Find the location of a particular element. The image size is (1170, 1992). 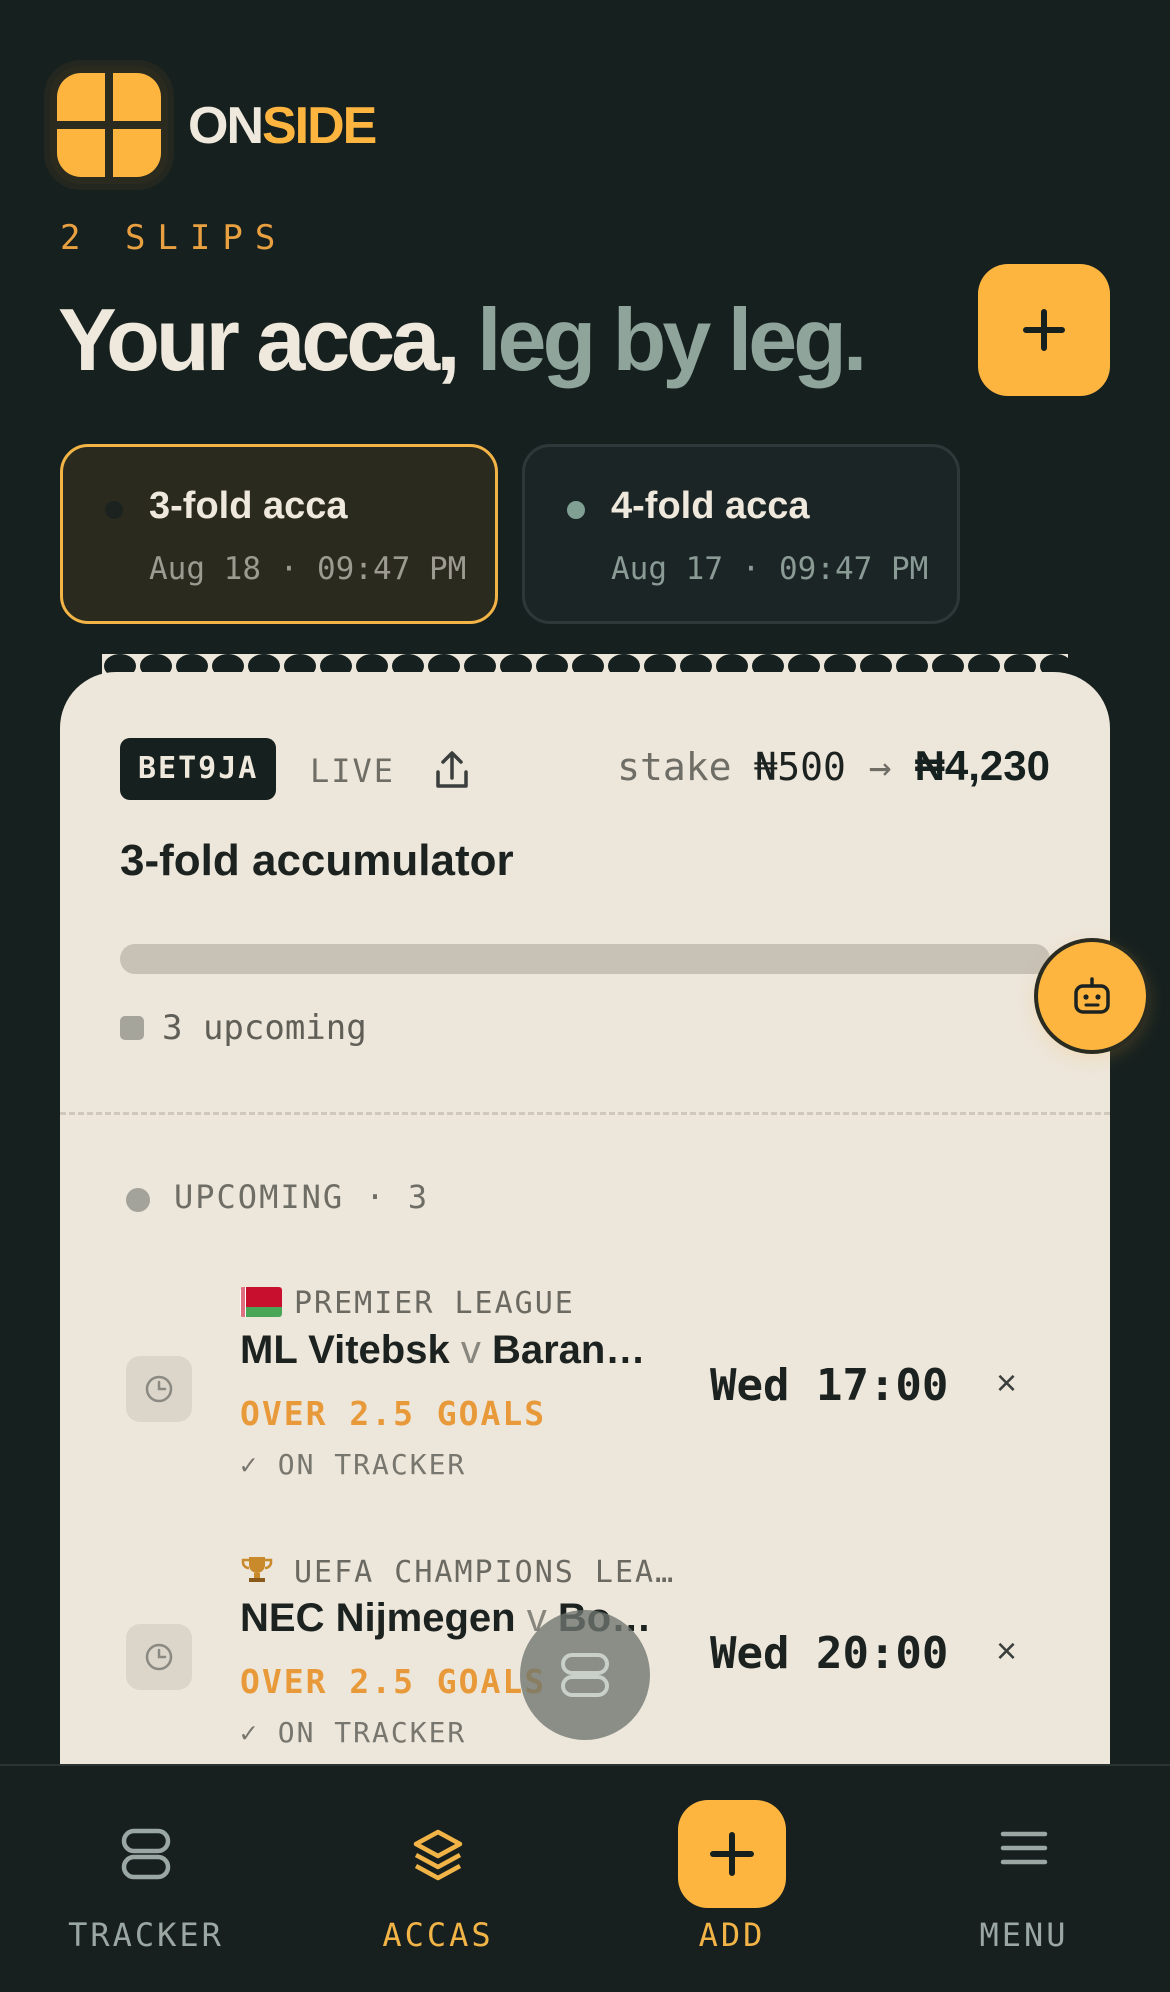

slip-tab-date: Aug 18 · 09:47 PM is located at coordinates (308, 569).